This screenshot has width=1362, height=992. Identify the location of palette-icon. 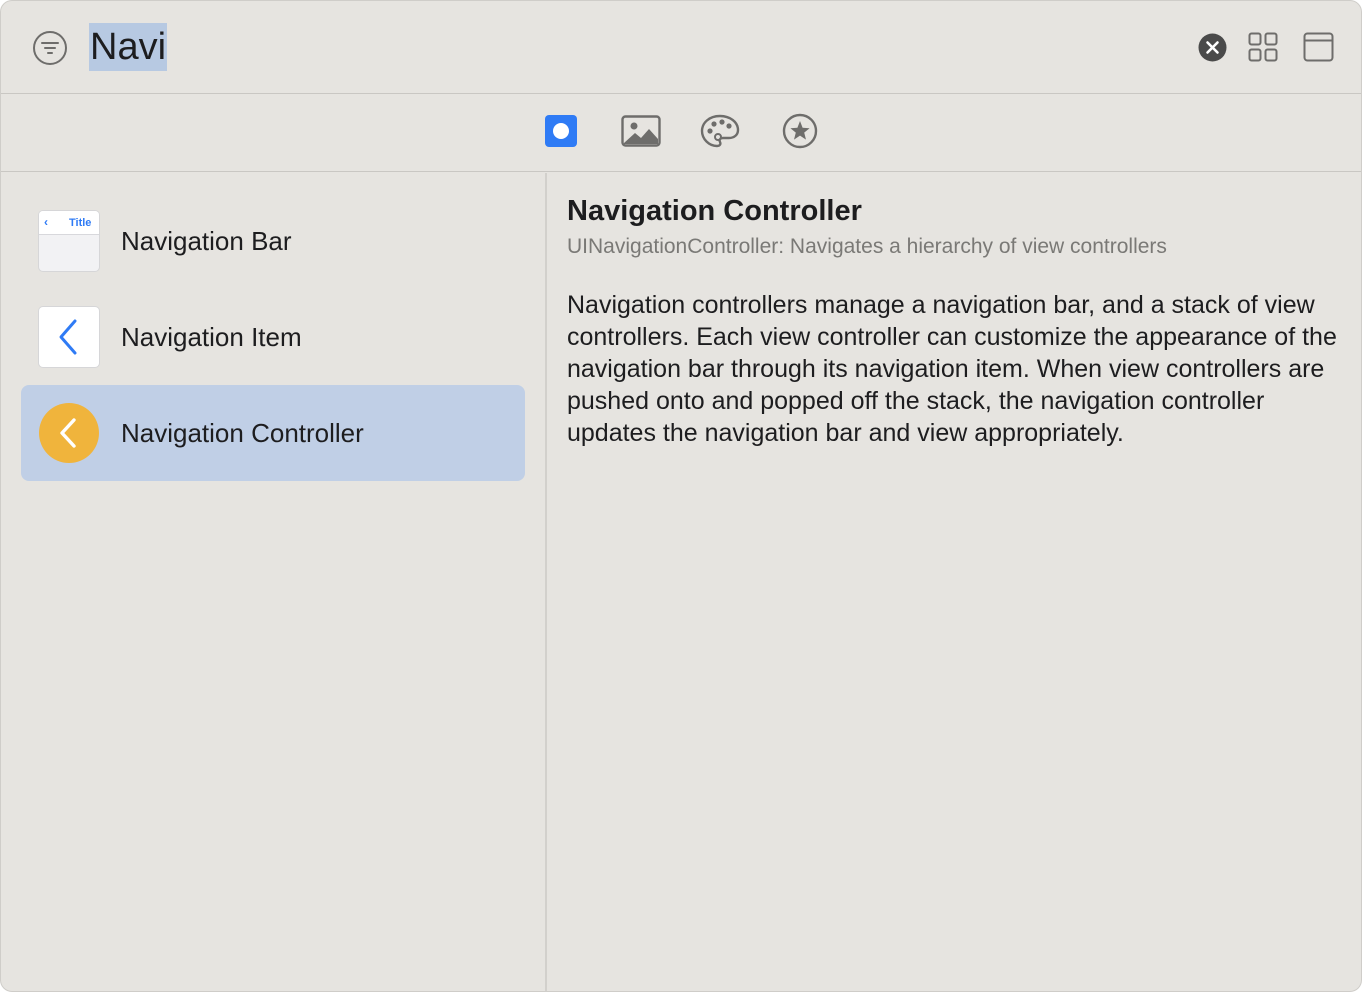
(720, 133).